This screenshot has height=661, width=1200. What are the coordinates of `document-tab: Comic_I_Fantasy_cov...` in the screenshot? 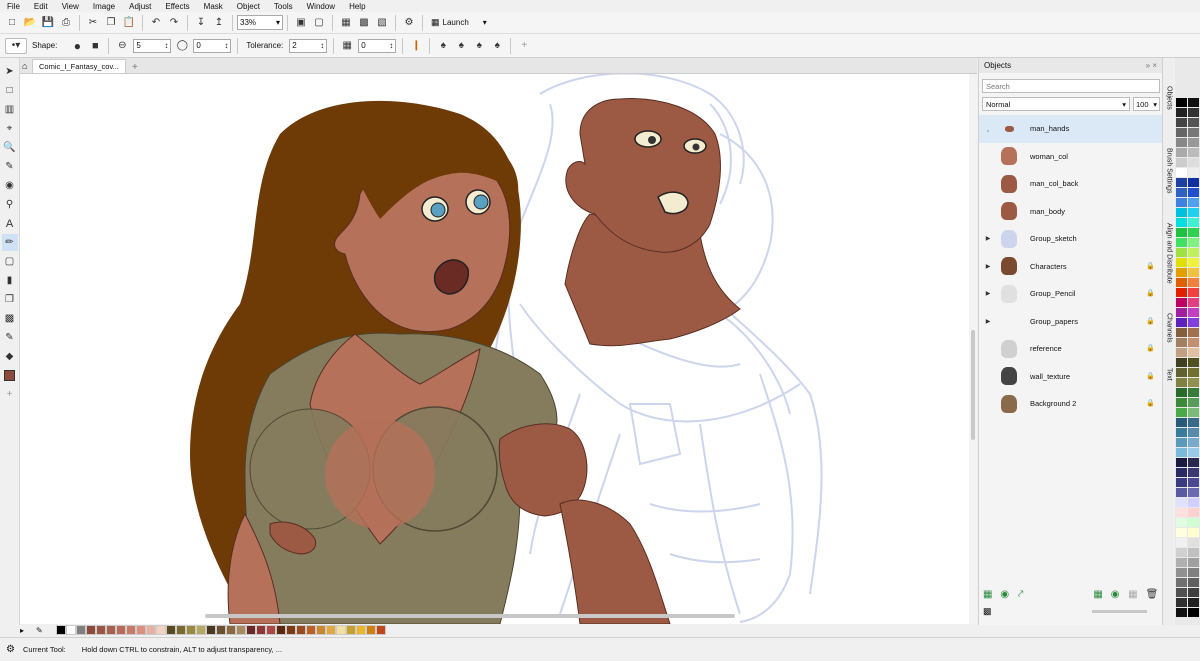 It's located at (79, 66).